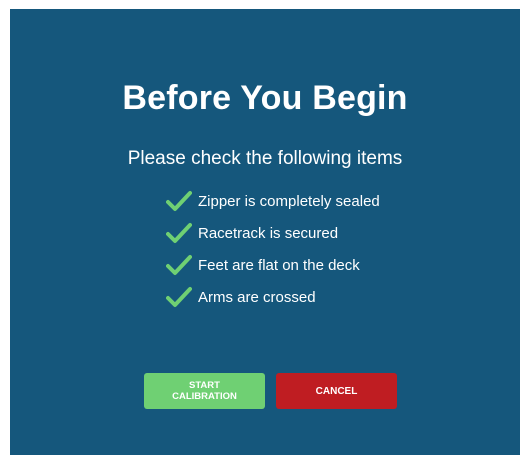  Describe the element at coordinates (257, 297) in the screenshot. I see `checklist-item-label: Arms are crossed` at that location.